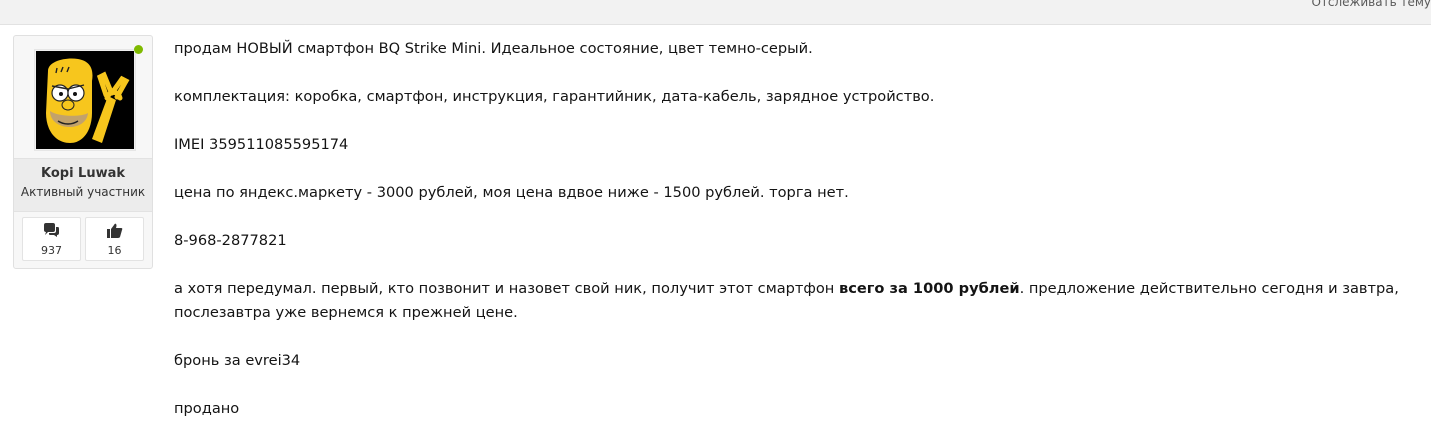  I want to click on post-line: продано, so click(207, 408).